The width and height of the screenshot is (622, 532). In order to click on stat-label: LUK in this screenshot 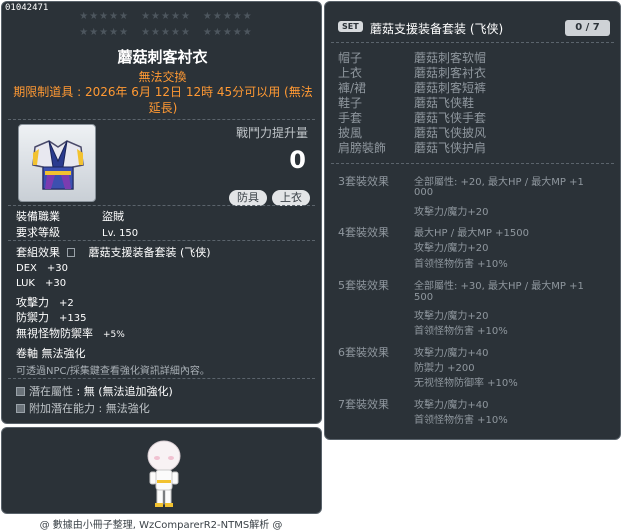, I will do `click(25, 283)`.